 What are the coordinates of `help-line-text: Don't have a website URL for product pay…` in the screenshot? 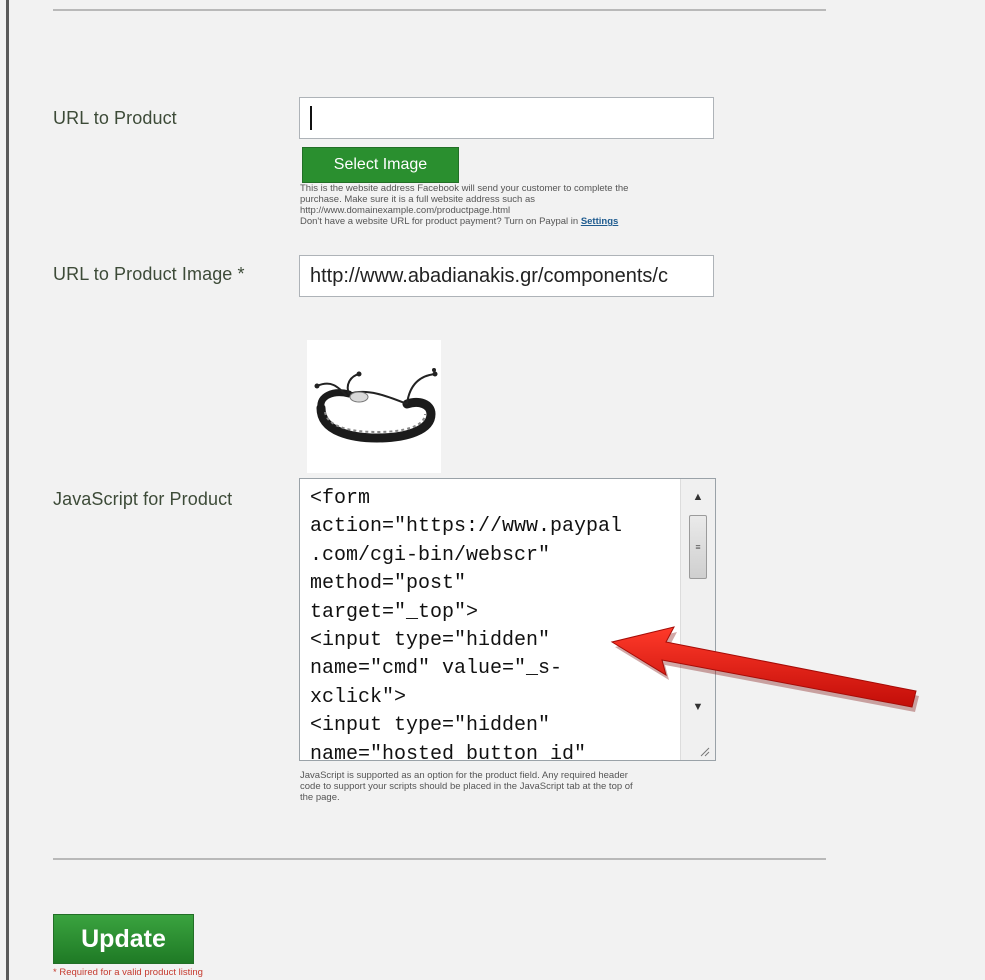 It's located at (439, 221).